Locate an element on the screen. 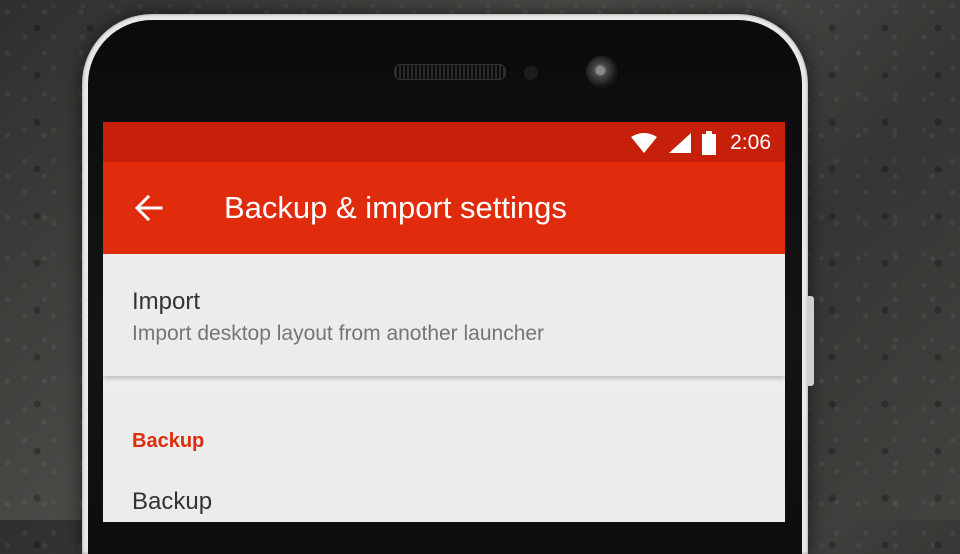 This screenshot has height=554, width=960. battery-icon is located at coordinates (709, 143).